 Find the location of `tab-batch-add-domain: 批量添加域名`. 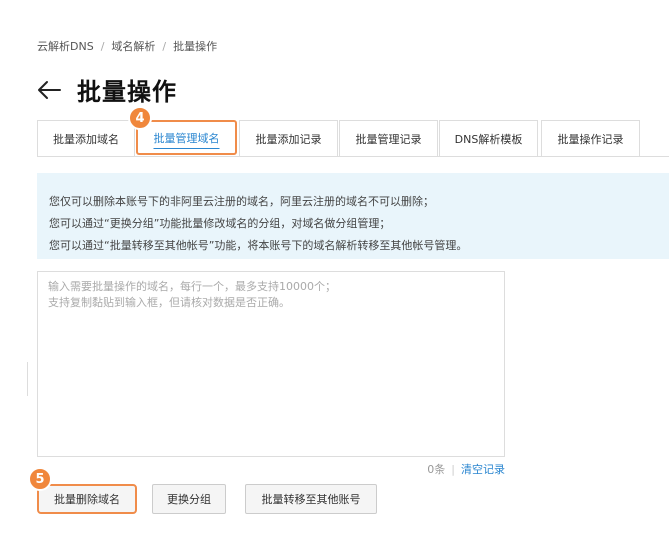

tab-batch-add-domain: 批量添加域名 is located at coordinates (86, 138).